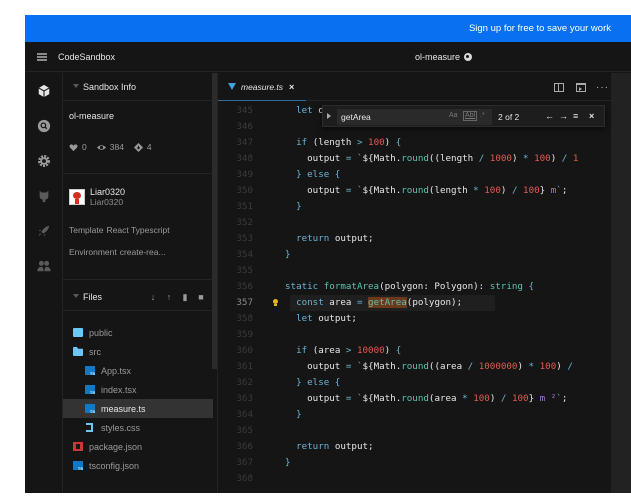 This screenshot has height=504, width=631. What do you see at coordinates (91, 116) in the screenshot?
I see `sandbox-name: ol-measure` at bounding box center [91, 116].